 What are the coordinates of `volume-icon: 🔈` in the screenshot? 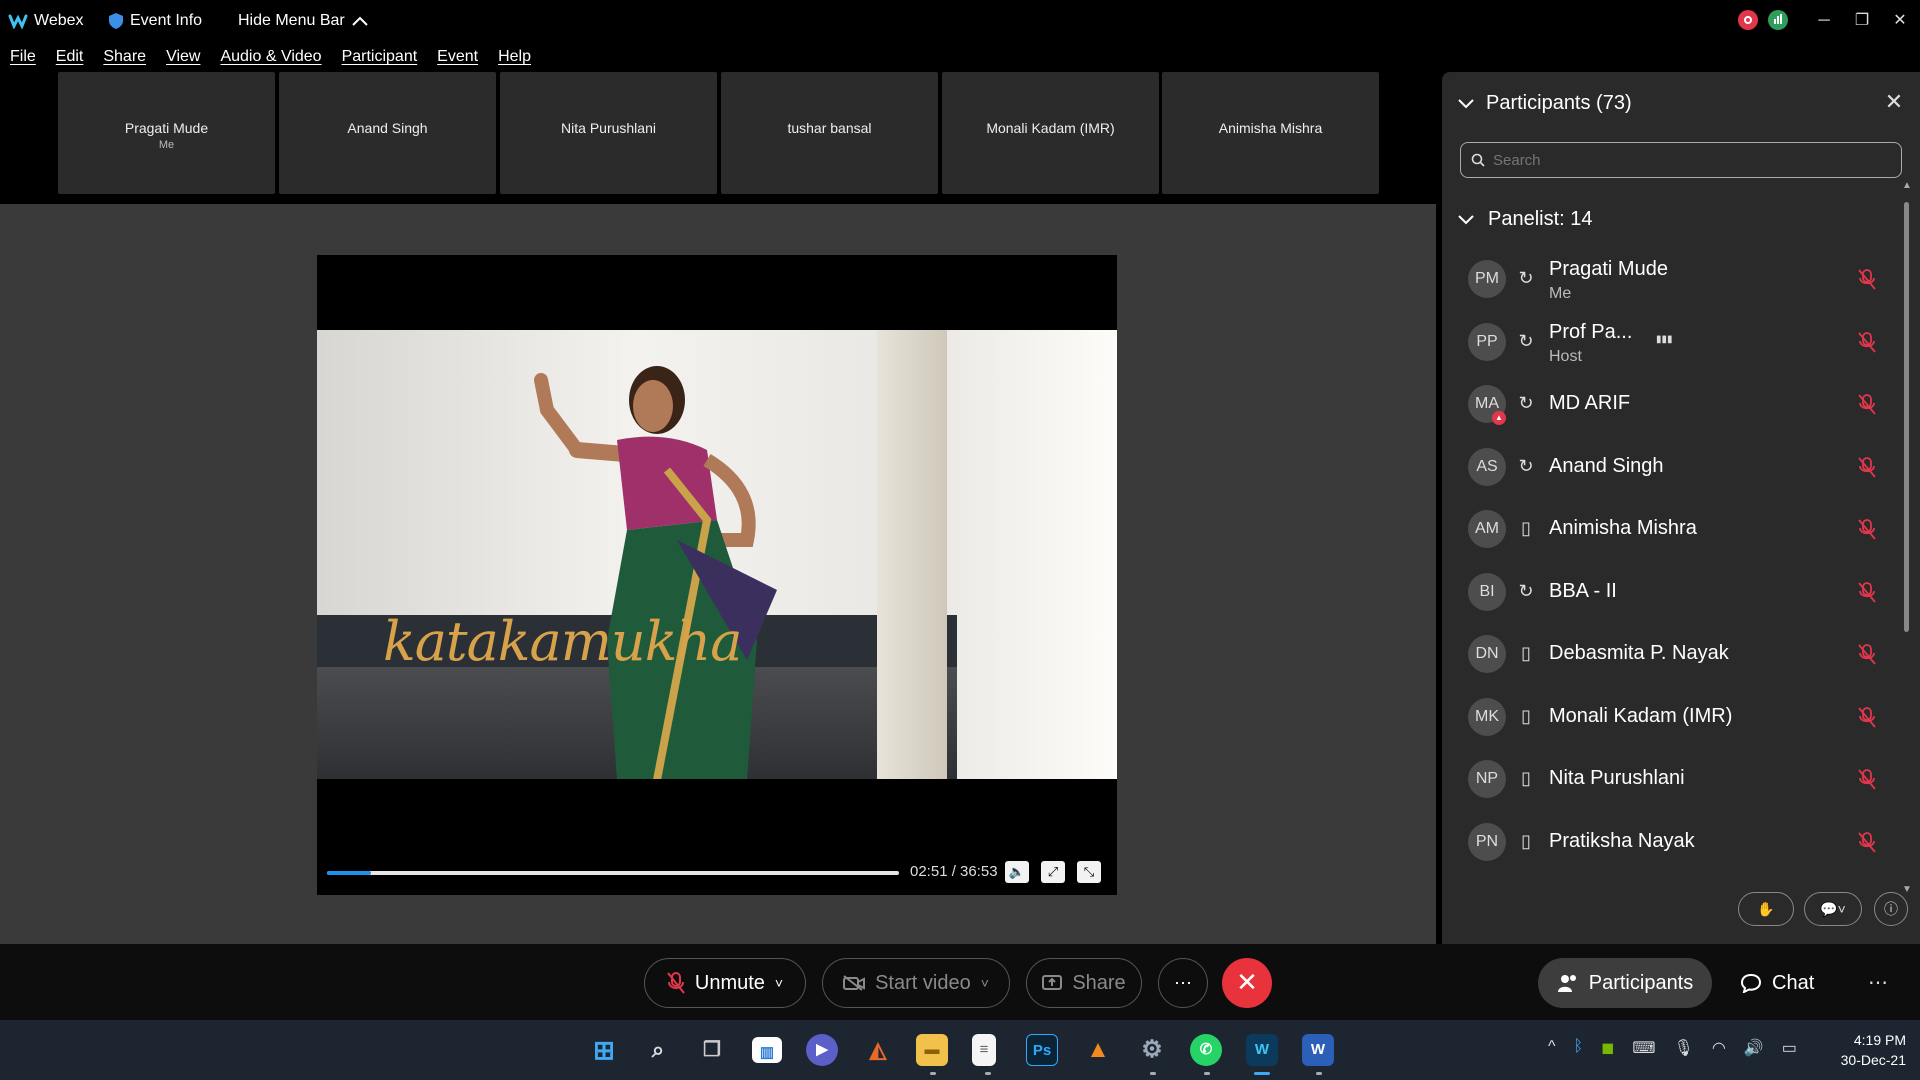 It's located at (1017, 872).